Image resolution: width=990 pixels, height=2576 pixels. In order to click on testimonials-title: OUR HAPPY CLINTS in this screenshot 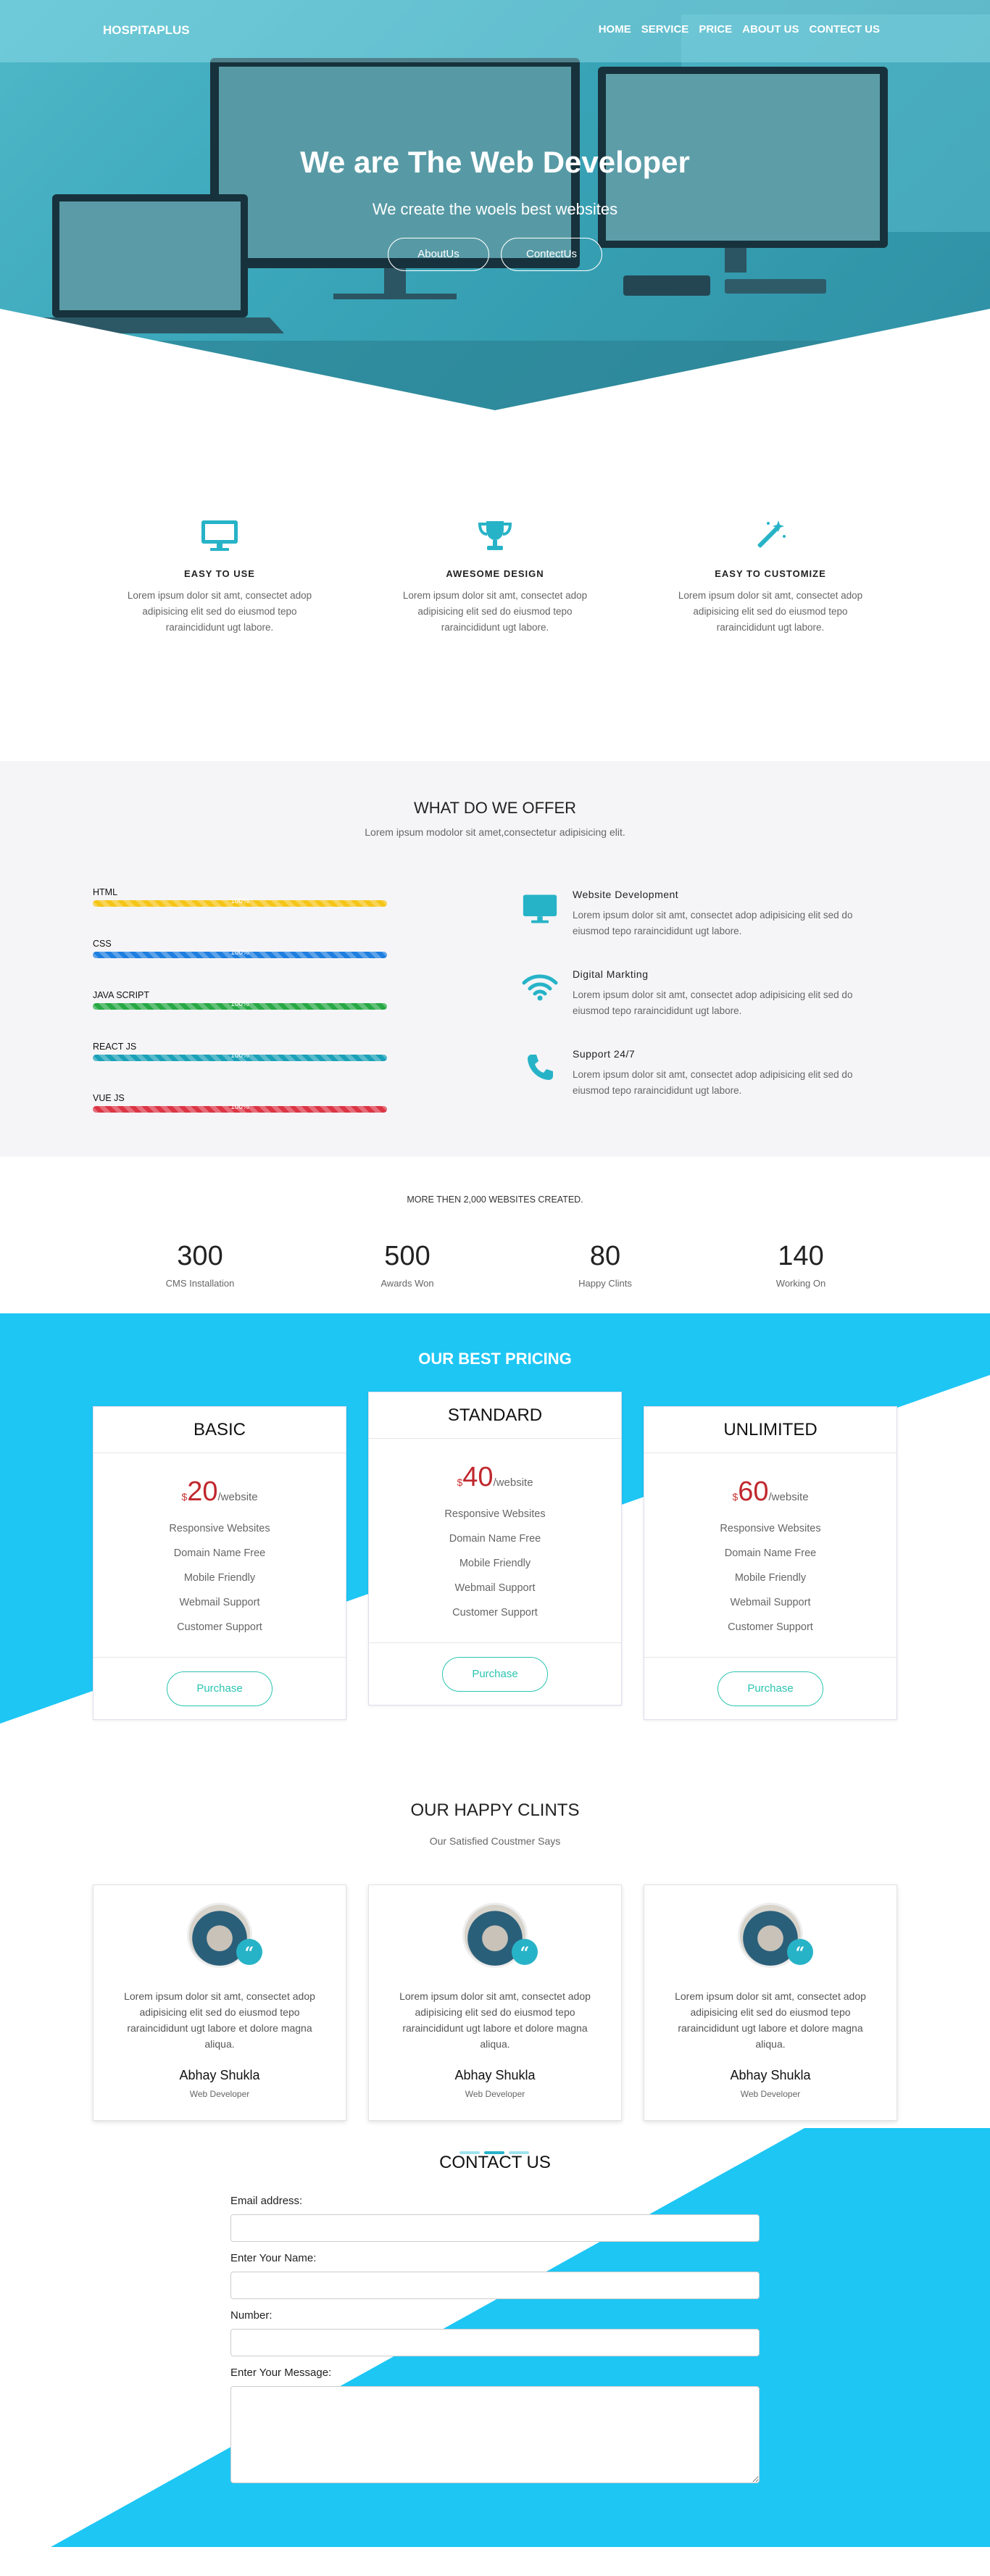, I will do `click(495, 1810)`.